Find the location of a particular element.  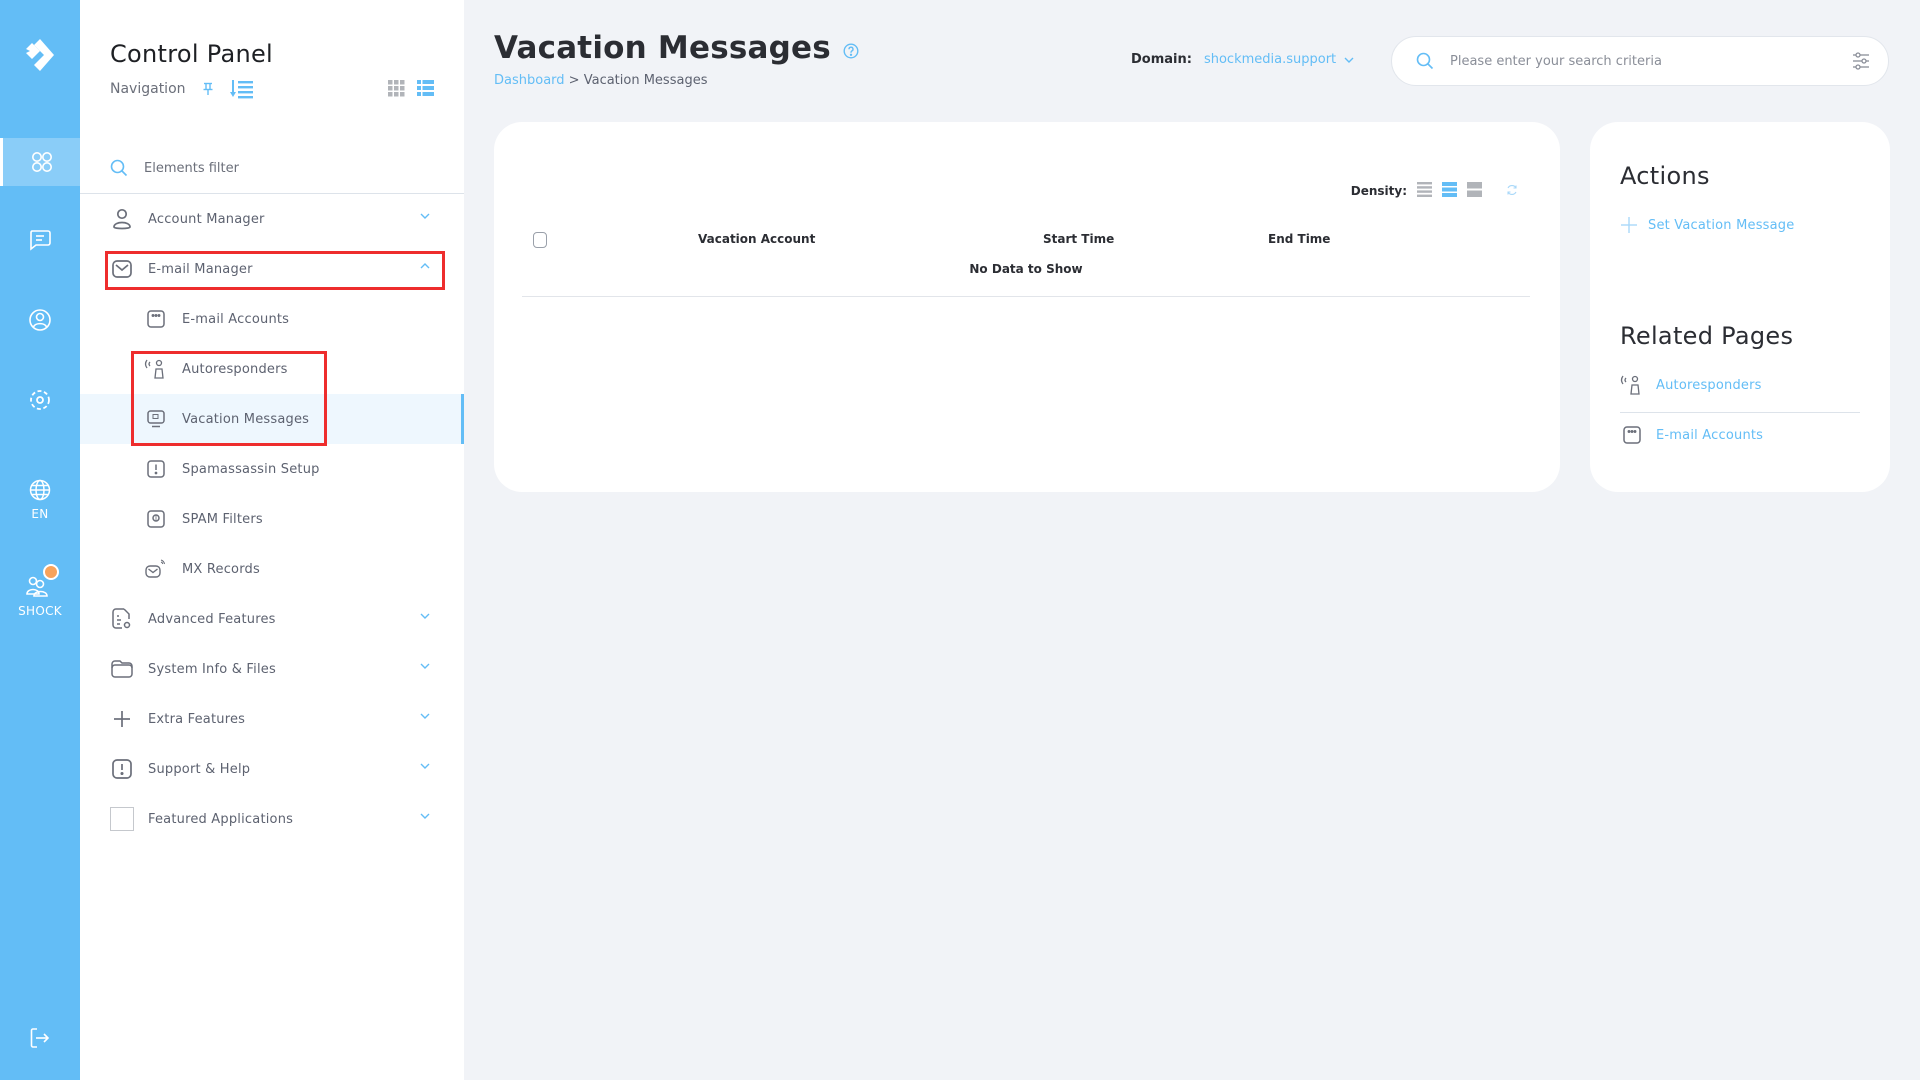

logout-icon is located at coordinates (40, 1038).